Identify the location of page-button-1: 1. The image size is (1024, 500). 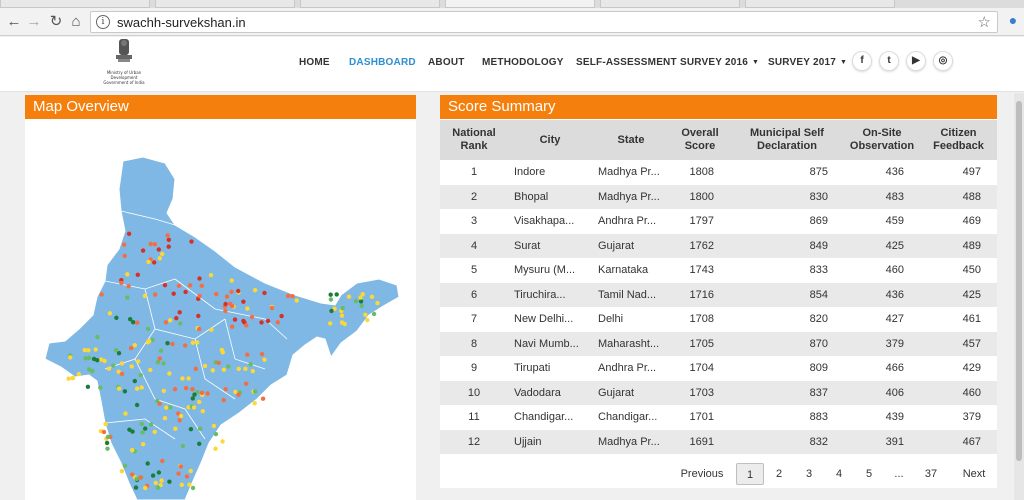
(750, 474).